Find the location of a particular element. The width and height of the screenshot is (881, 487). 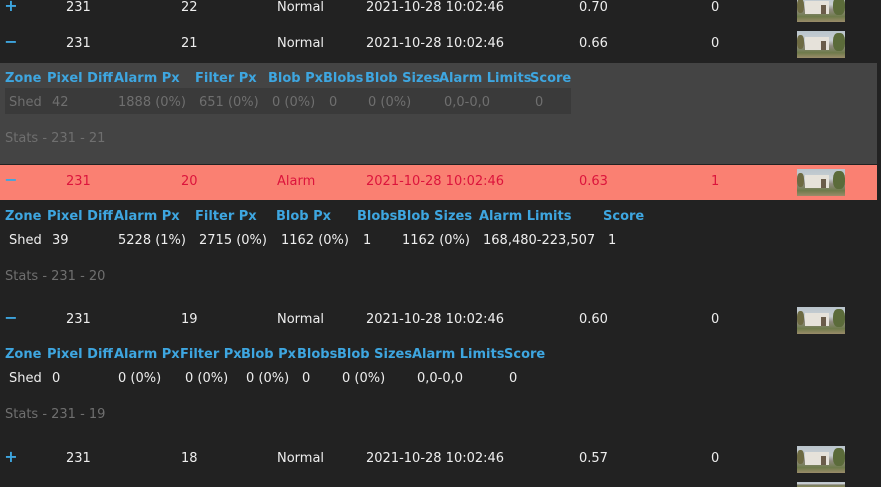

frame-id: 20 is located at coordinates (189, 181).